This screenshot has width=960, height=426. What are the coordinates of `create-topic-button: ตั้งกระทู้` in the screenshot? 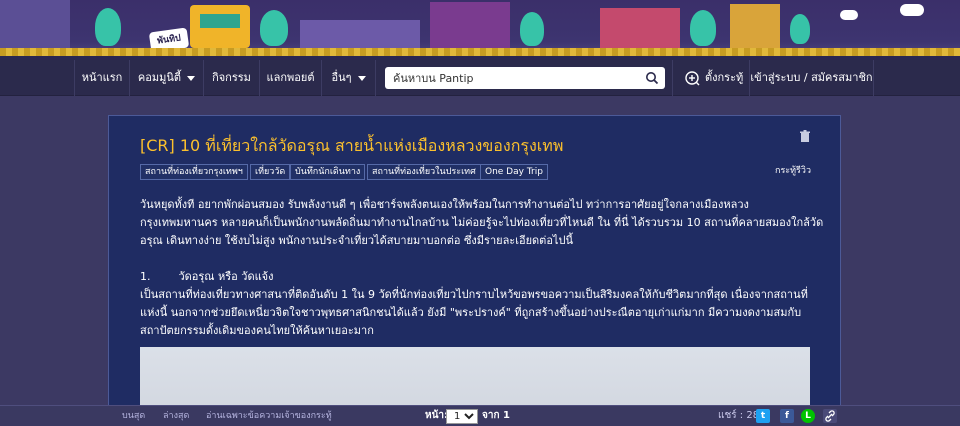 It's located at (711, 78).